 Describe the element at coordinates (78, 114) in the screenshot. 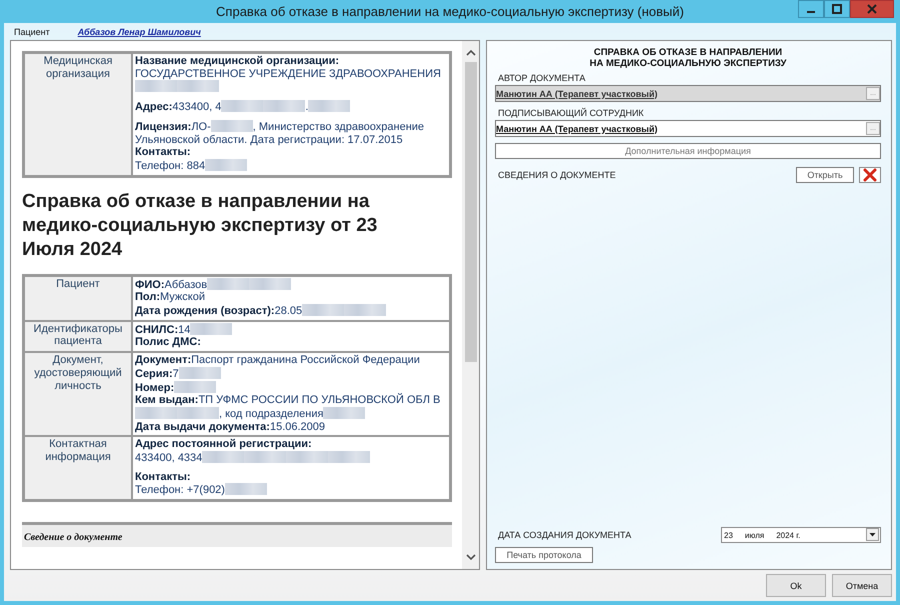

I see `table-cell: Медицинская организация` at that location.